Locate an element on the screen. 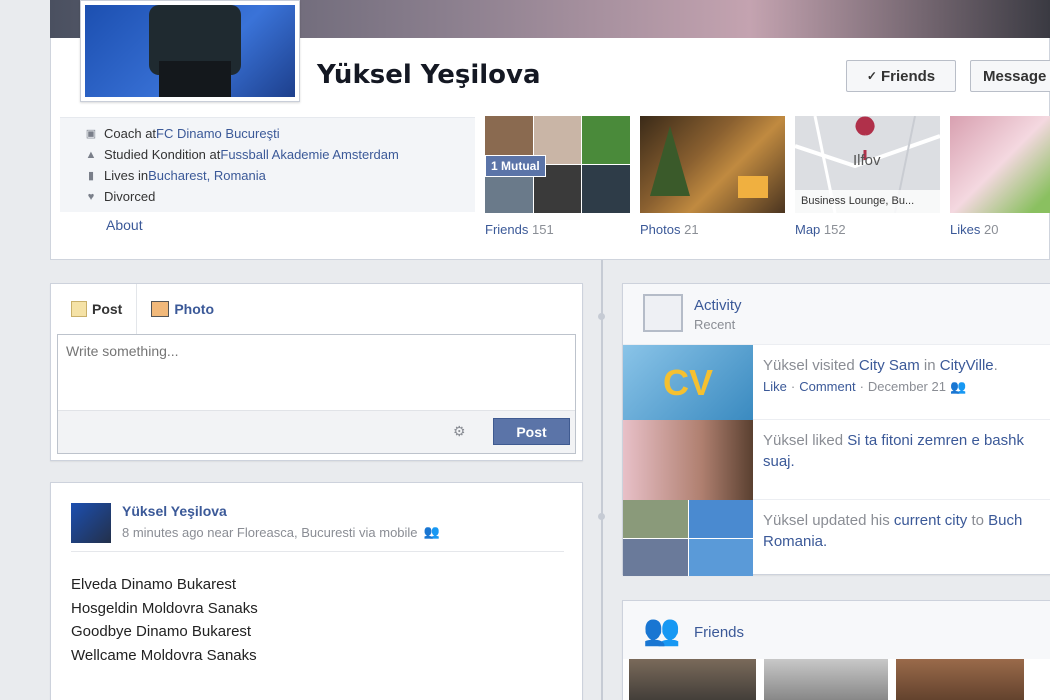  activity-text-pre: Yüksel visited is located at coordinates (811, 365).